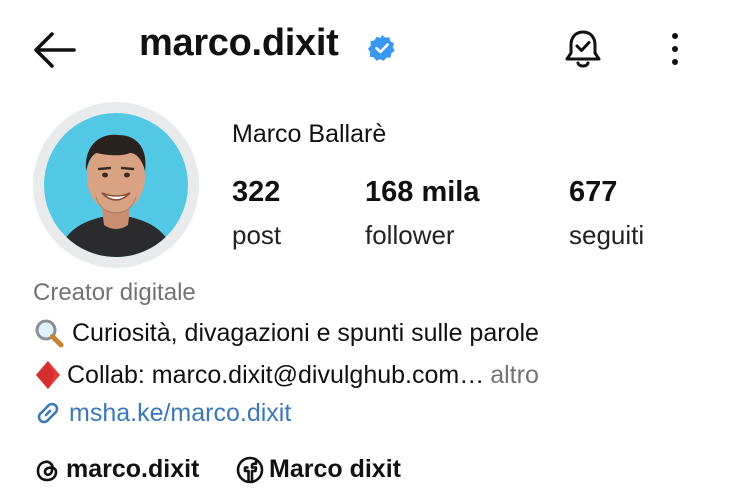 Image resolution: width=738 pixels, height=500 pixels. What do you see at coordinates (606, 235) in the screenshot?
I see `following-label: seguiti` at bounding box center [606, 235].